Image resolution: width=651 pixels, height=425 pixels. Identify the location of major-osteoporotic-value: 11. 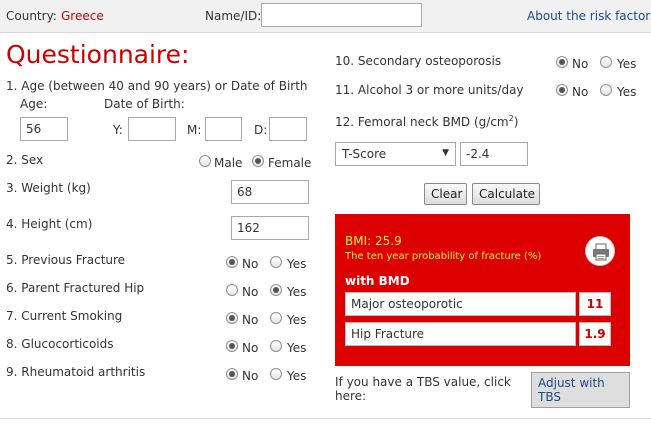
(595, 304).